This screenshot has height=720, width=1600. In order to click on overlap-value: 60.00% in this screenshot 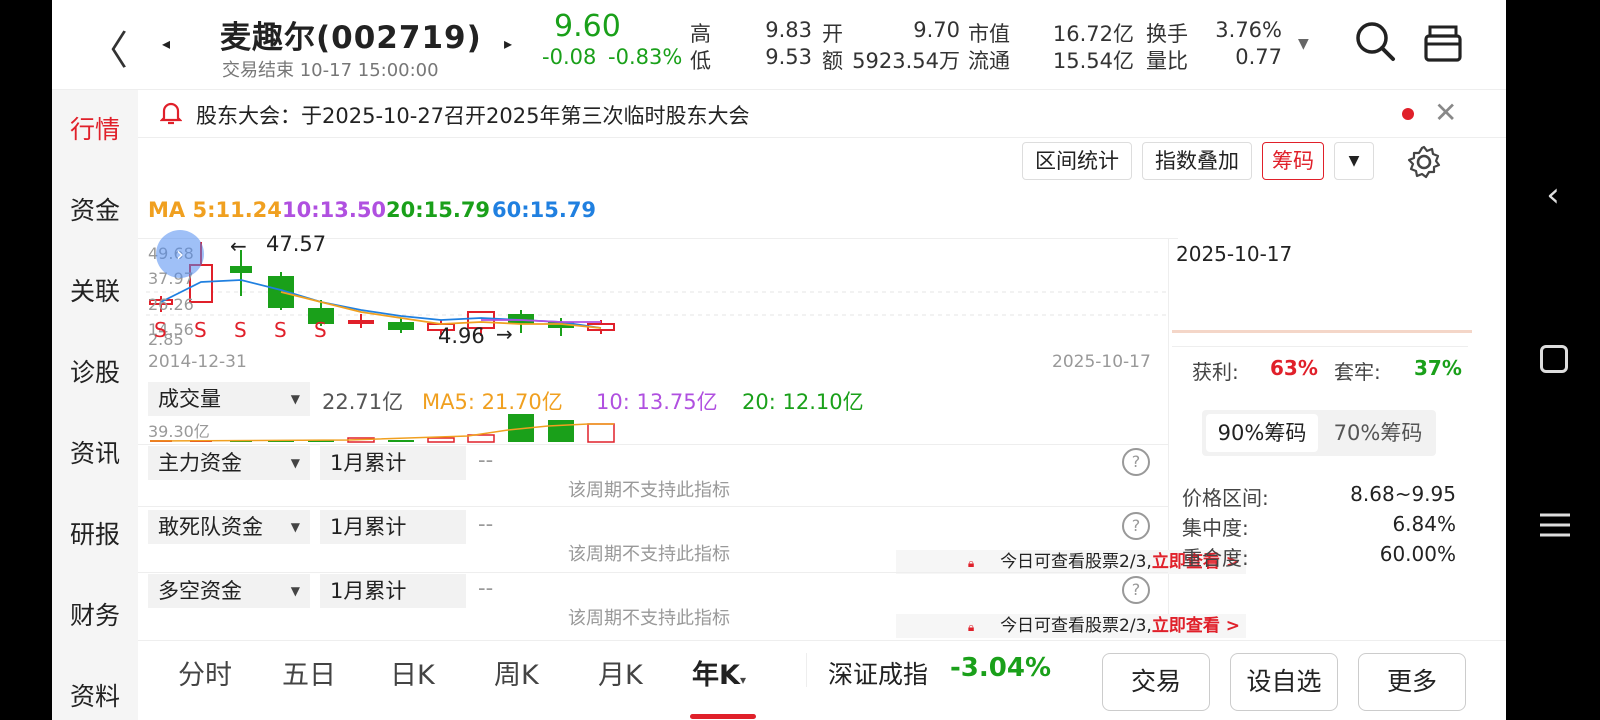, I will do `click(1417, 554)`.